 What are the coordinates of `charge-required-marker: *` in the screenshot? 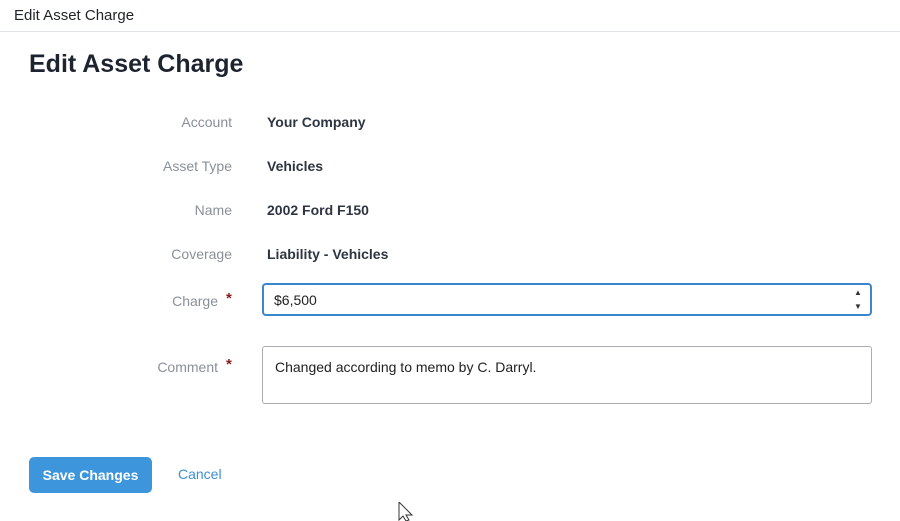 It's located at (229, 298).